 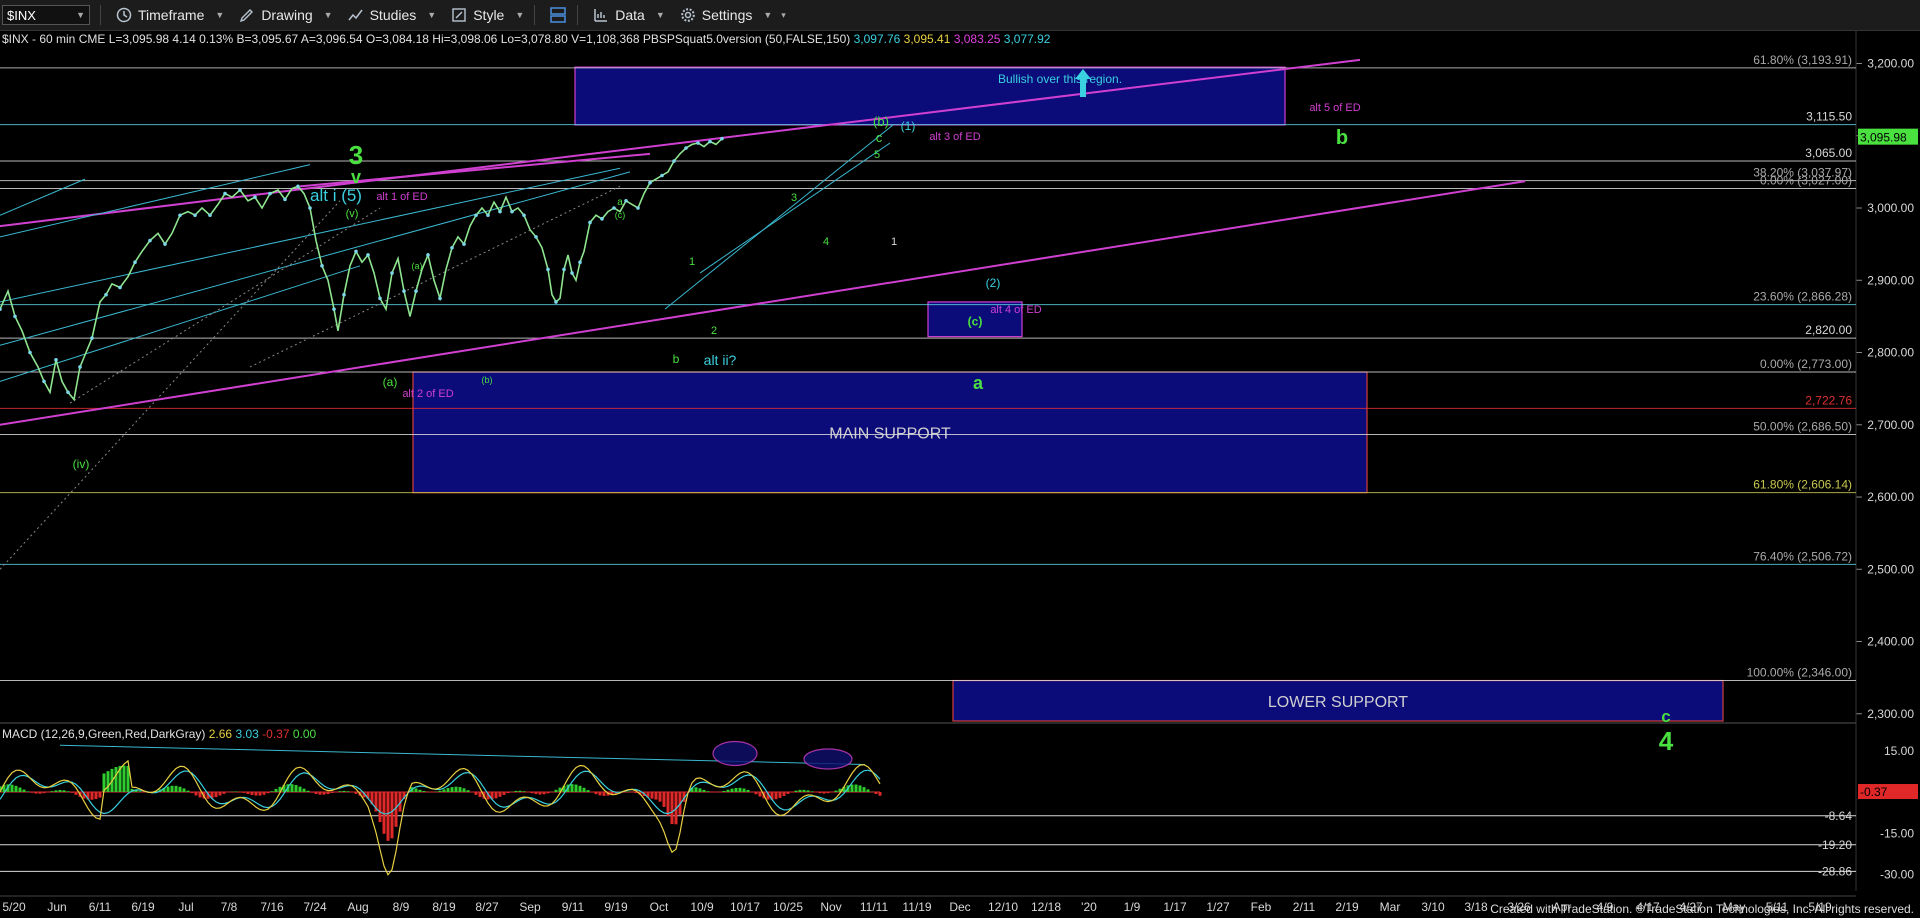 I want to click on studies-menu: Studies ▼, so click(x=392, y=15).